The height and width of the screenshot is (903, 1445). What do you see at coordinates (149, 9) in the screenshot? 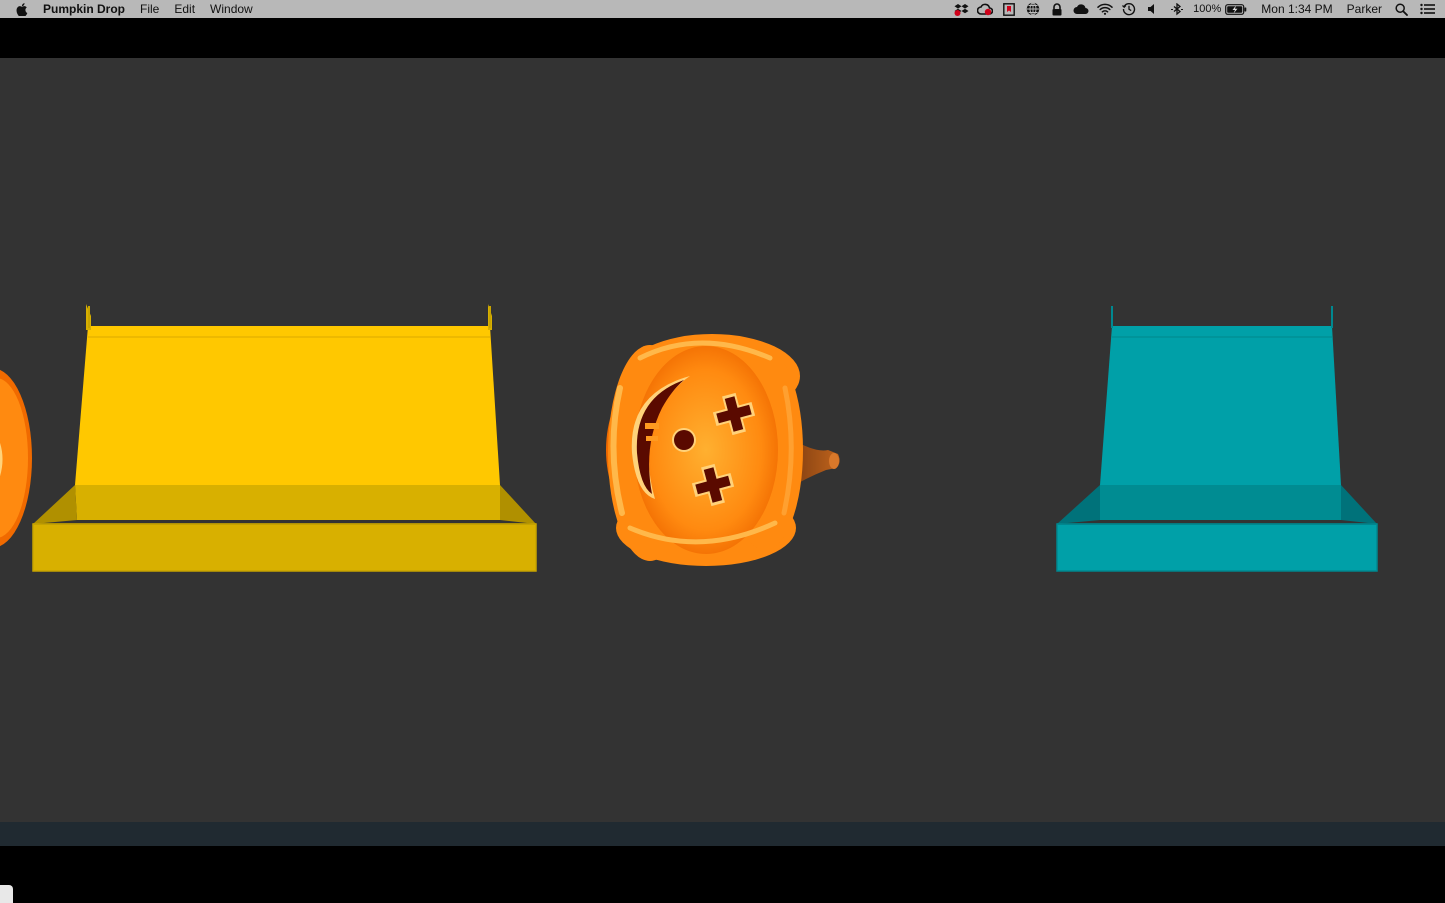
I see `menu-file: File` at bounding box center [149, 9].